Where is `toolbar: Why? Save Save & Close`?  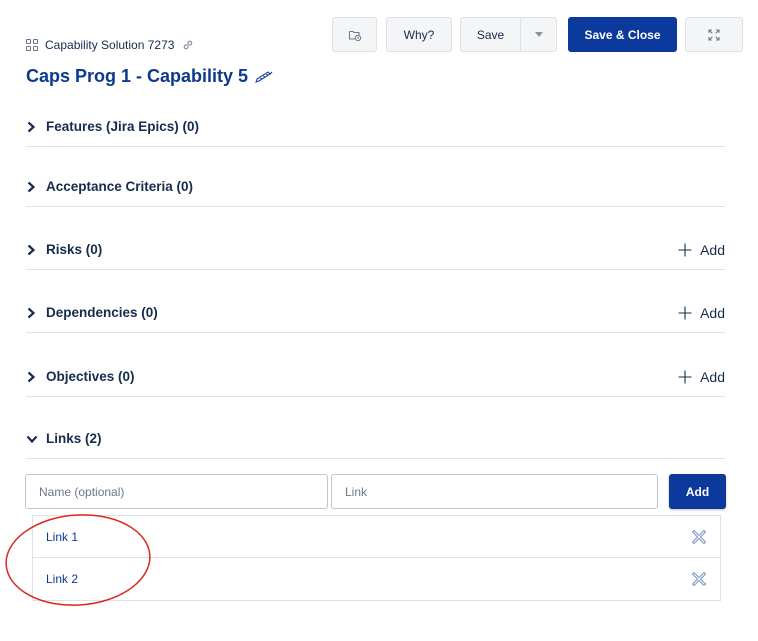
toolbar: Why? Save Save & Close is located at coordinates (537, 34).